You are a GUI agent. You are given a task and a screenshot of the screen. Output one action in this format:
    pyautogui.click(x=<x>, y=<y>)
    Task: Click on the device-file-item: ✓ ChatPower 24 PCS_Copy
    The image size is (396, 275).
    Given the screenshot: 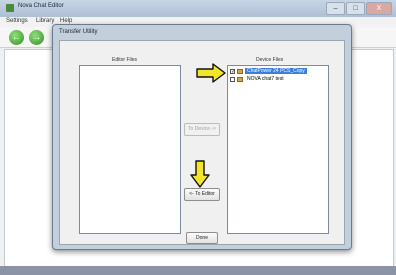 What is the action you would take?
    pyautogui.click(x=268, y=71)
    